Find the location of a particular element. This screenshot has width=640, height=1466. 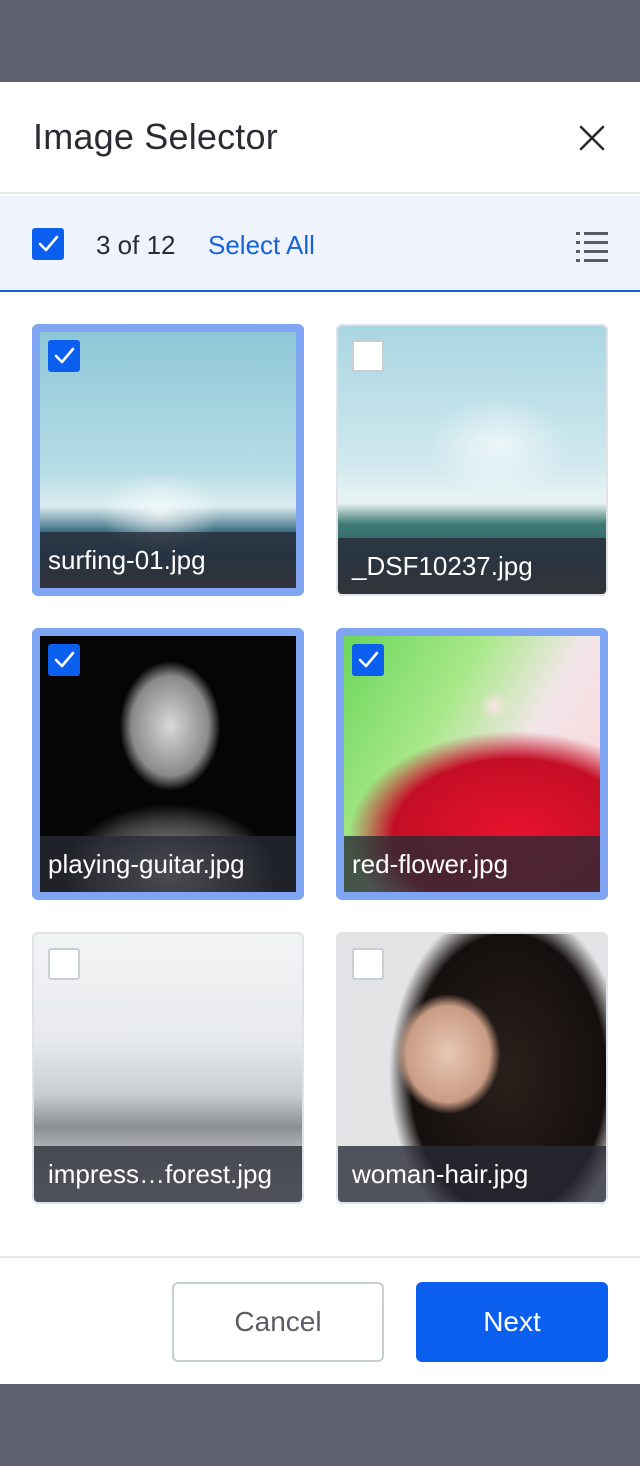

select-all-checkbox is located at coordinates (48, 244).